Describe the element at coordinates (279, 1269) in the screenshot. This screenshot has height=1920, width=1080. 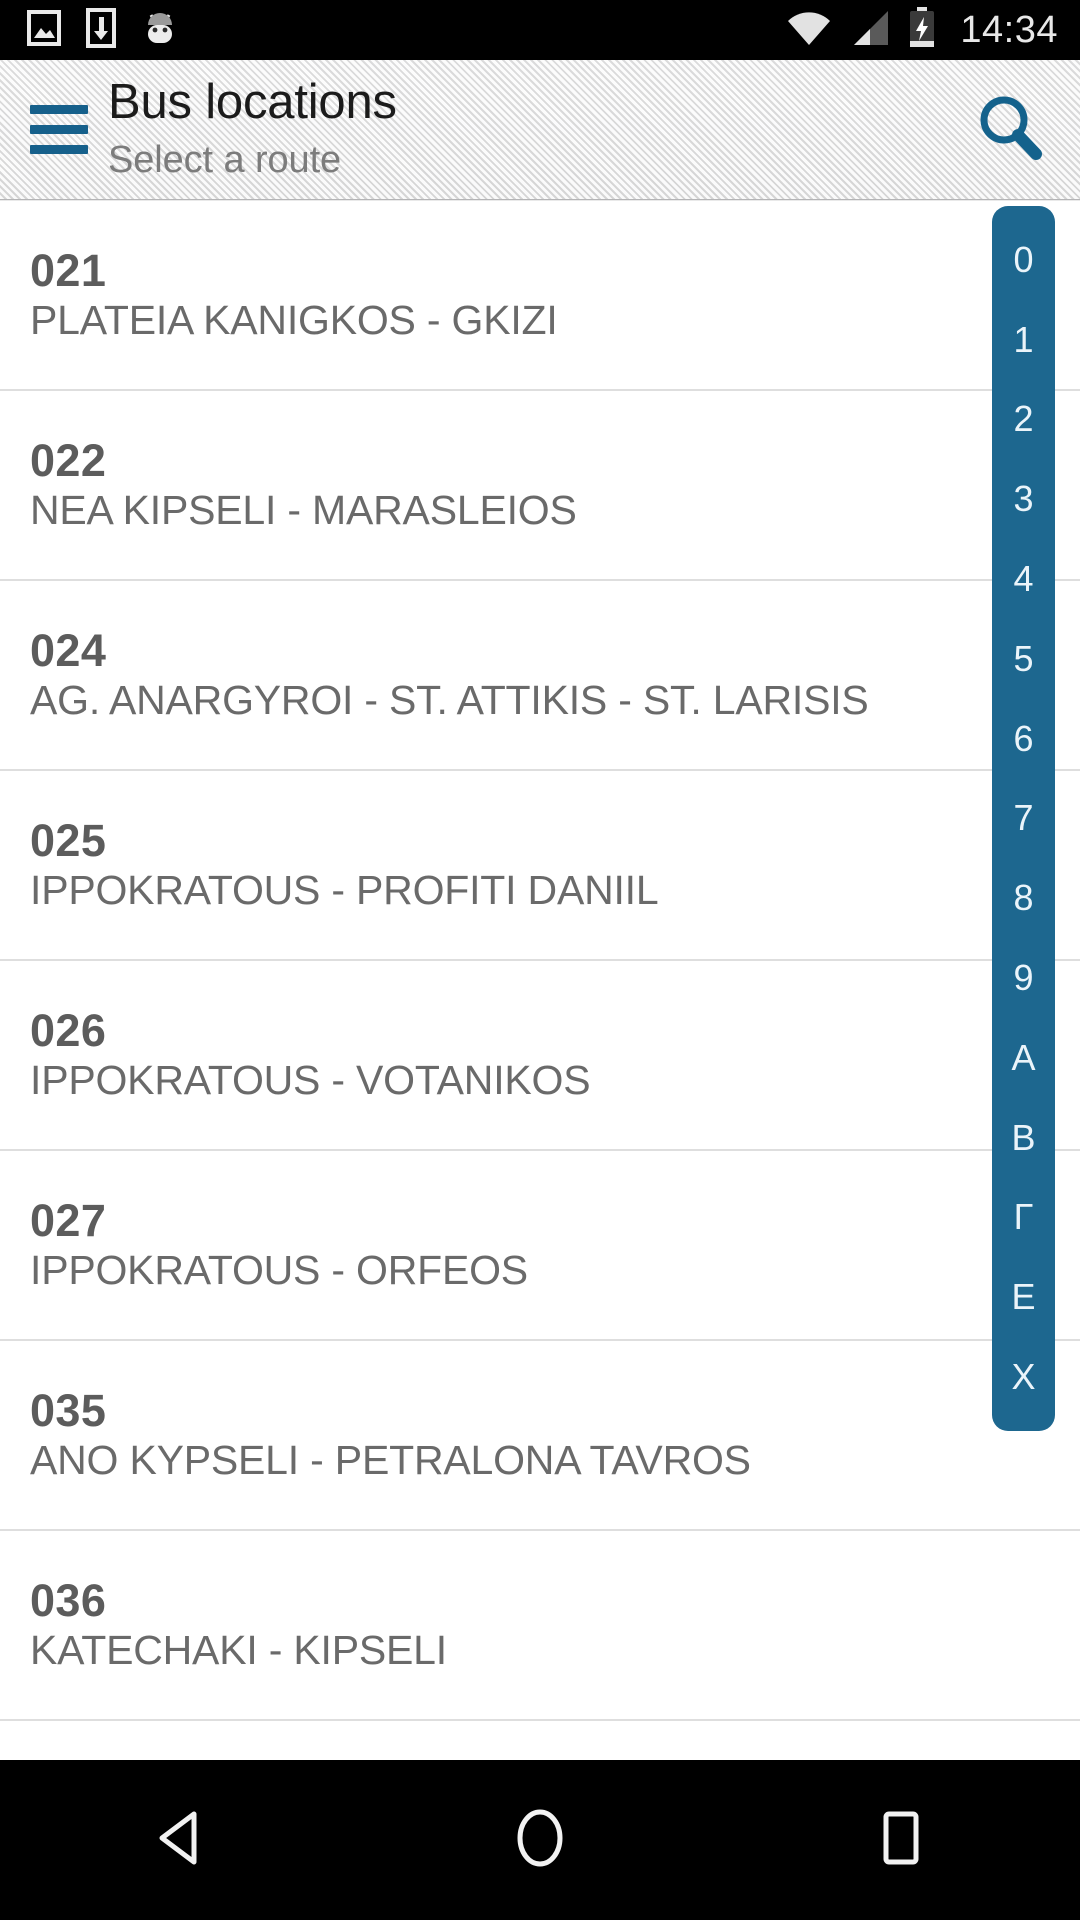
I see `route-name: IPPOKRATOUS - ORFEOS` at that location.